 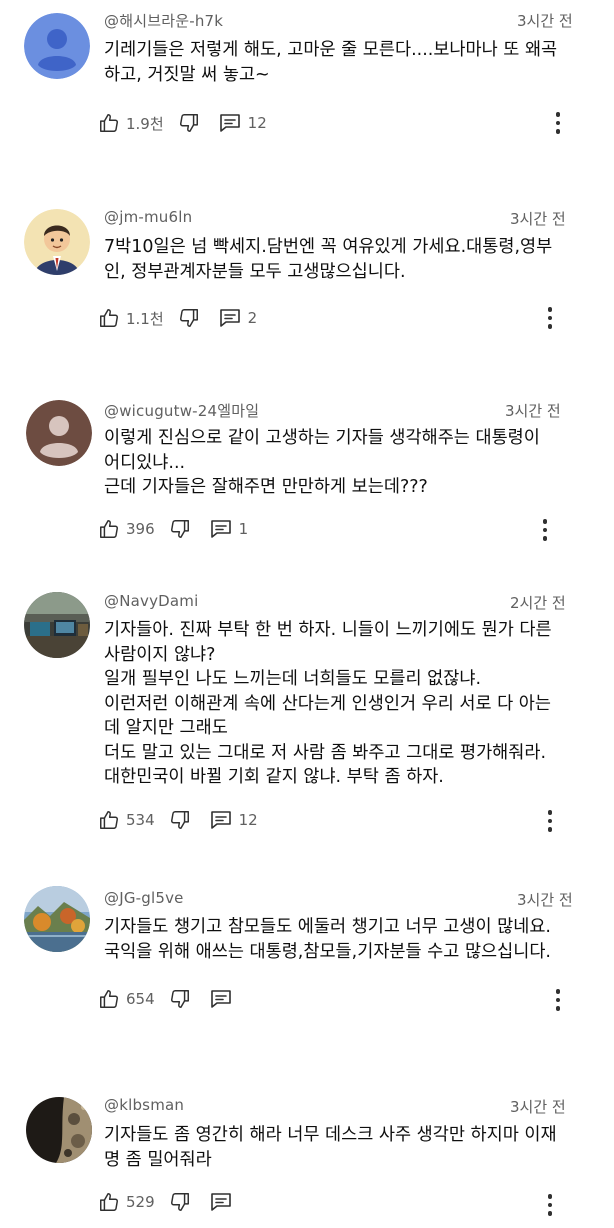 What do you see at coordinates (166, 728) in the screenshot?
I see `comment-text-line: 데 알지만 그래도` at bounding box center [166, 728].